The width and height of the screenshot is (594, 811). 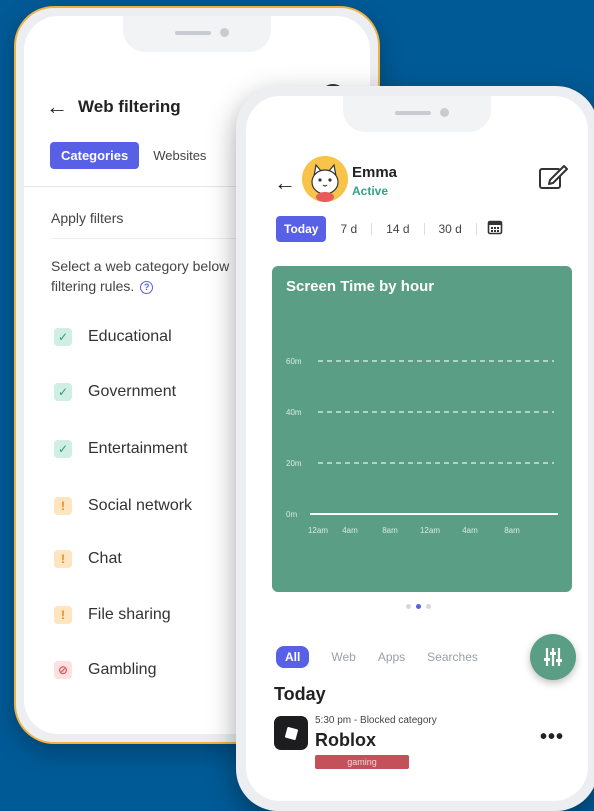 I want to click on page-dot-active, so click(x=418, y=606).